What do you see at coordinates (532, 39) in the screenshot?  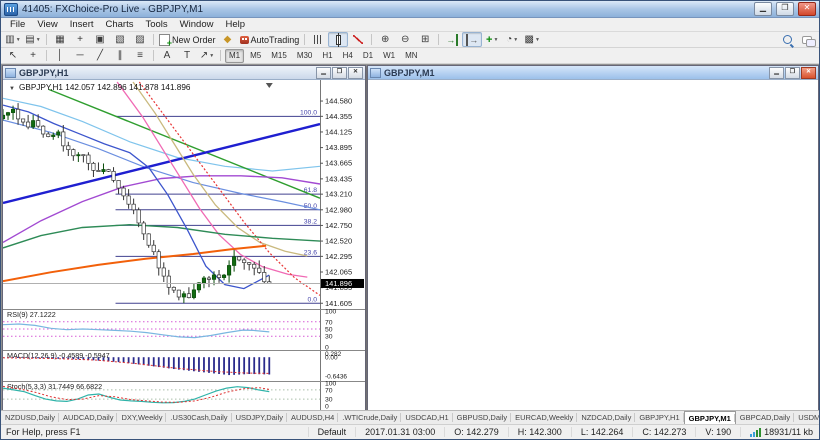 I see `templates-button: ▩ ▼` at bounding box center [532, 39].